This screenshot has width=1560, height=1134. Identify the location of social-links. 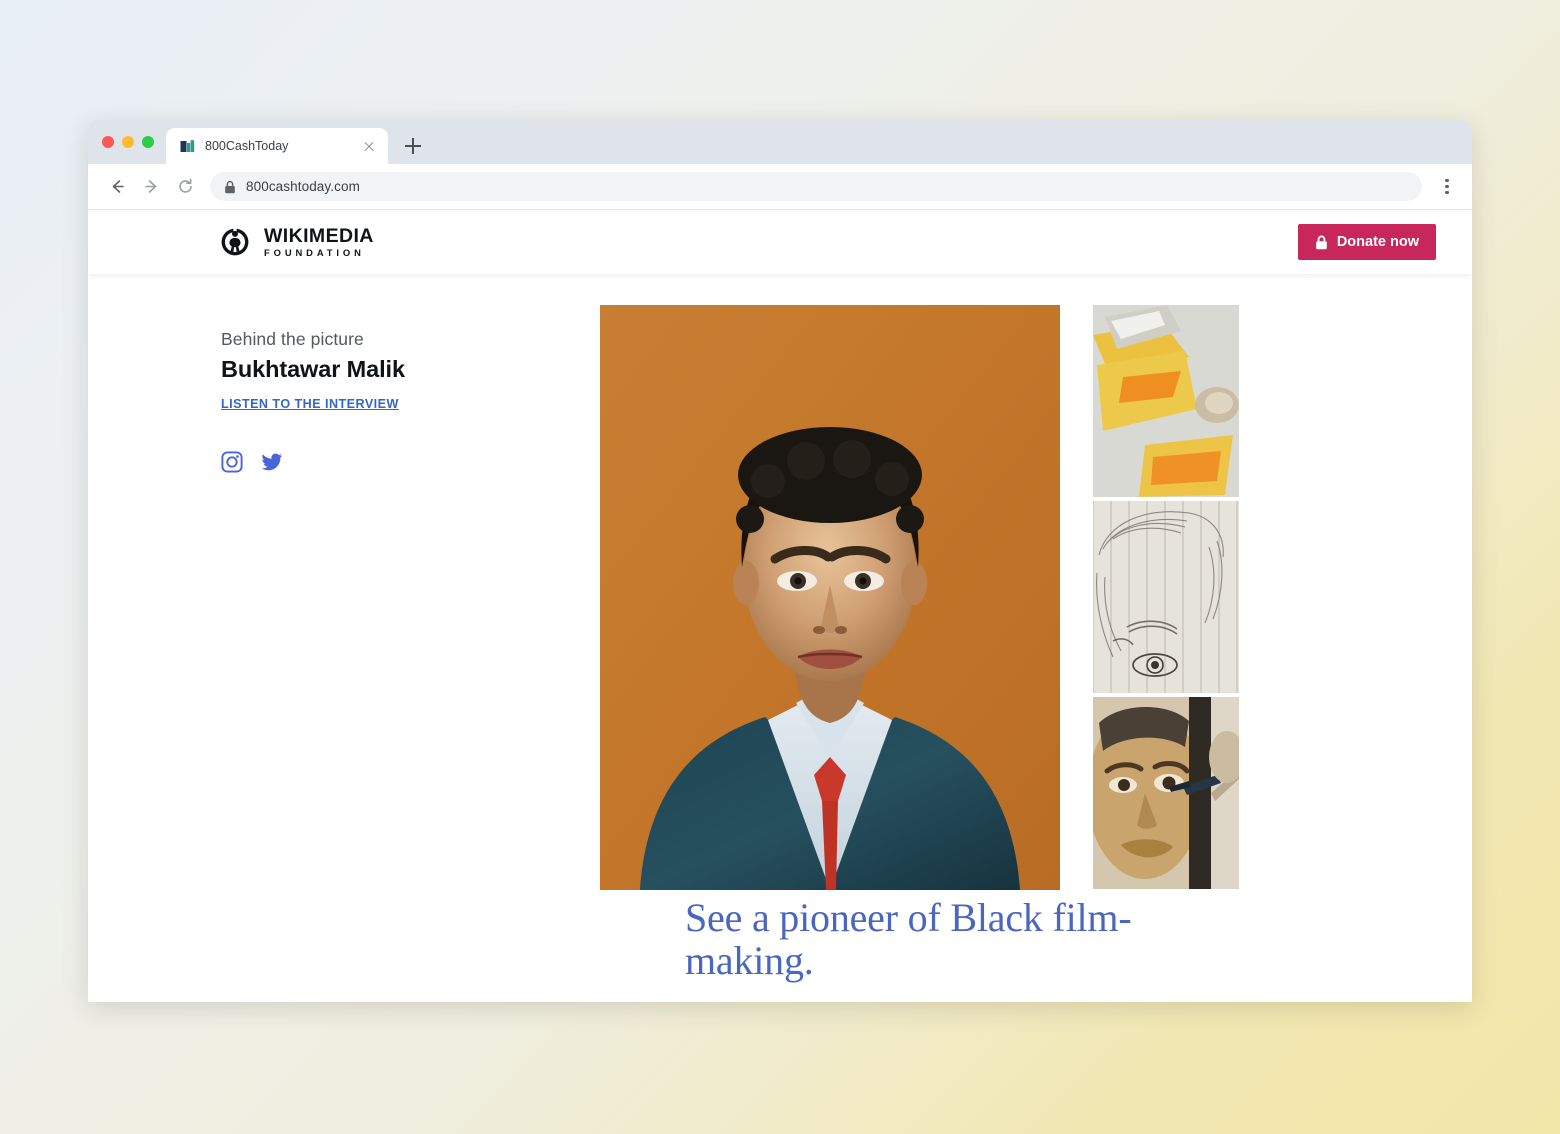
(390, 462).